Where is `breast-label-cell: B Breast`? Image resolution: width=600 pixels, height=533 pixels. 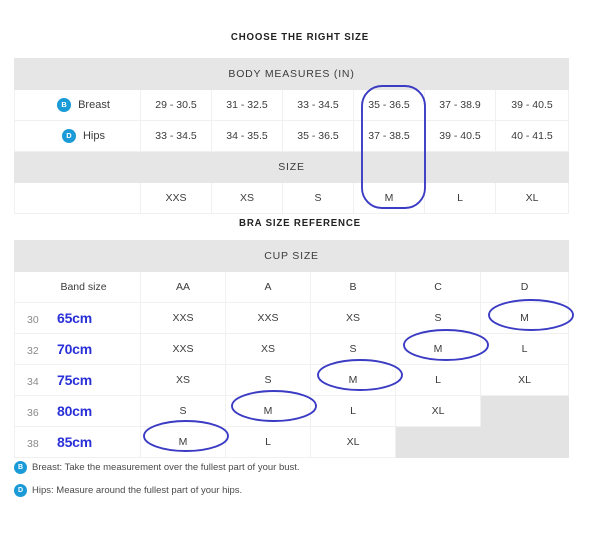
breast-label-cell: B Breast is located at coordinates (77, 105).